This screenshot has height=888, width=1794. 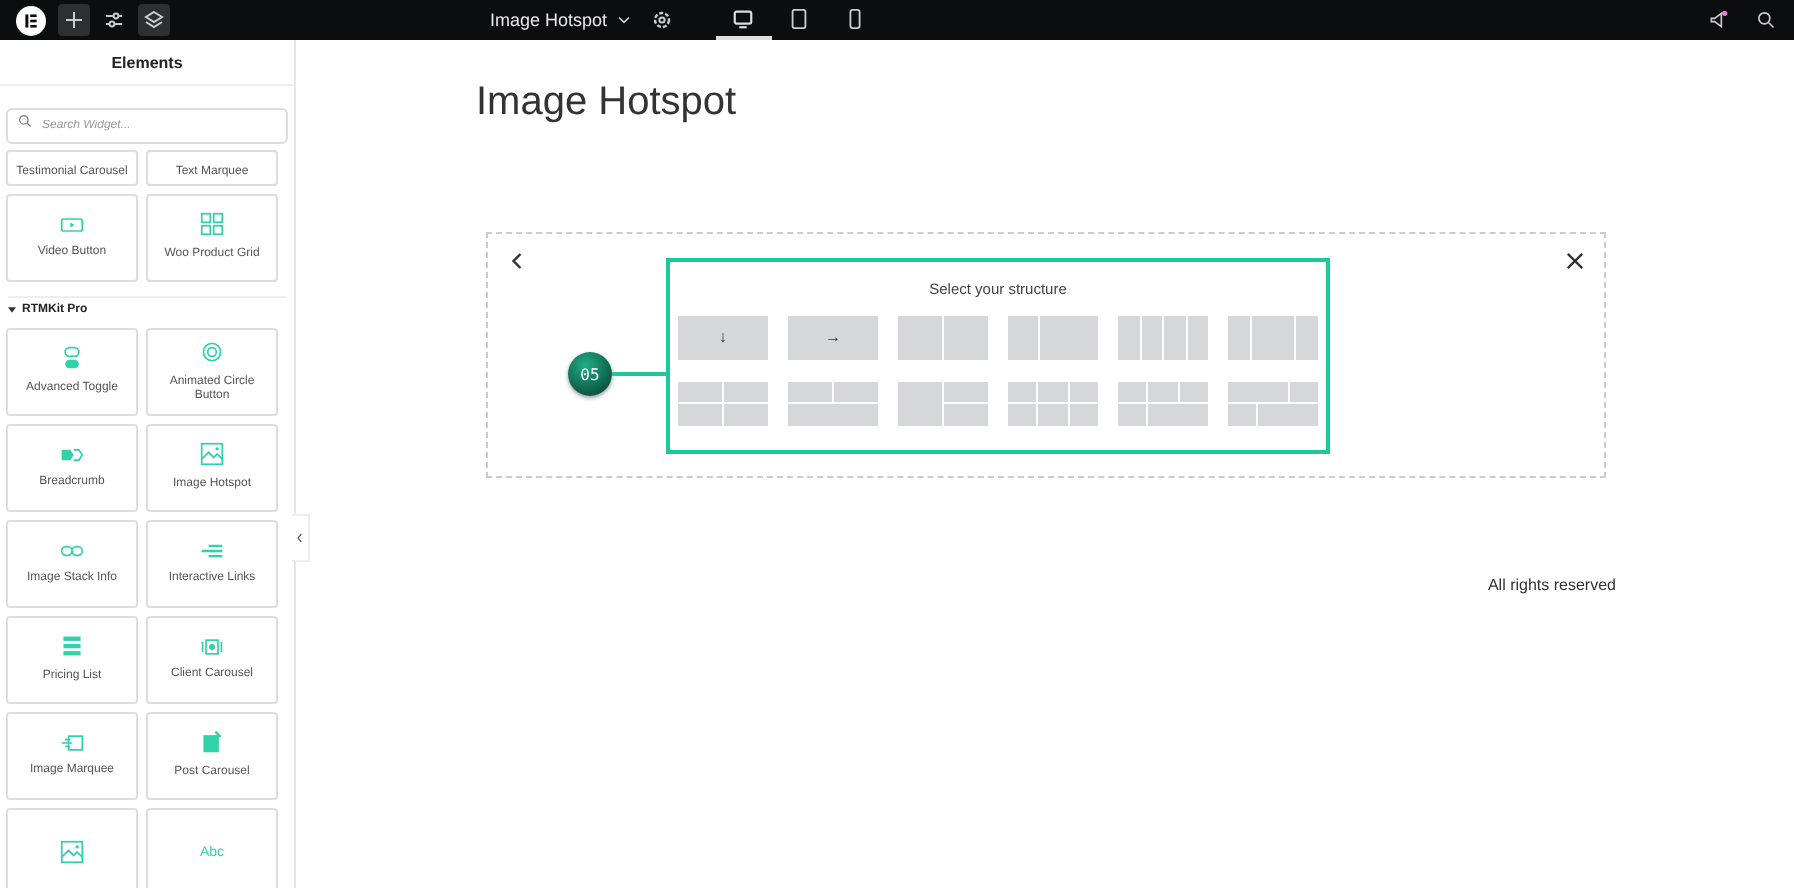 What do you see at coordinates (12, 310) in the screenshot?
I see `expand-arrow-icon` at bounding box center [12, 310].